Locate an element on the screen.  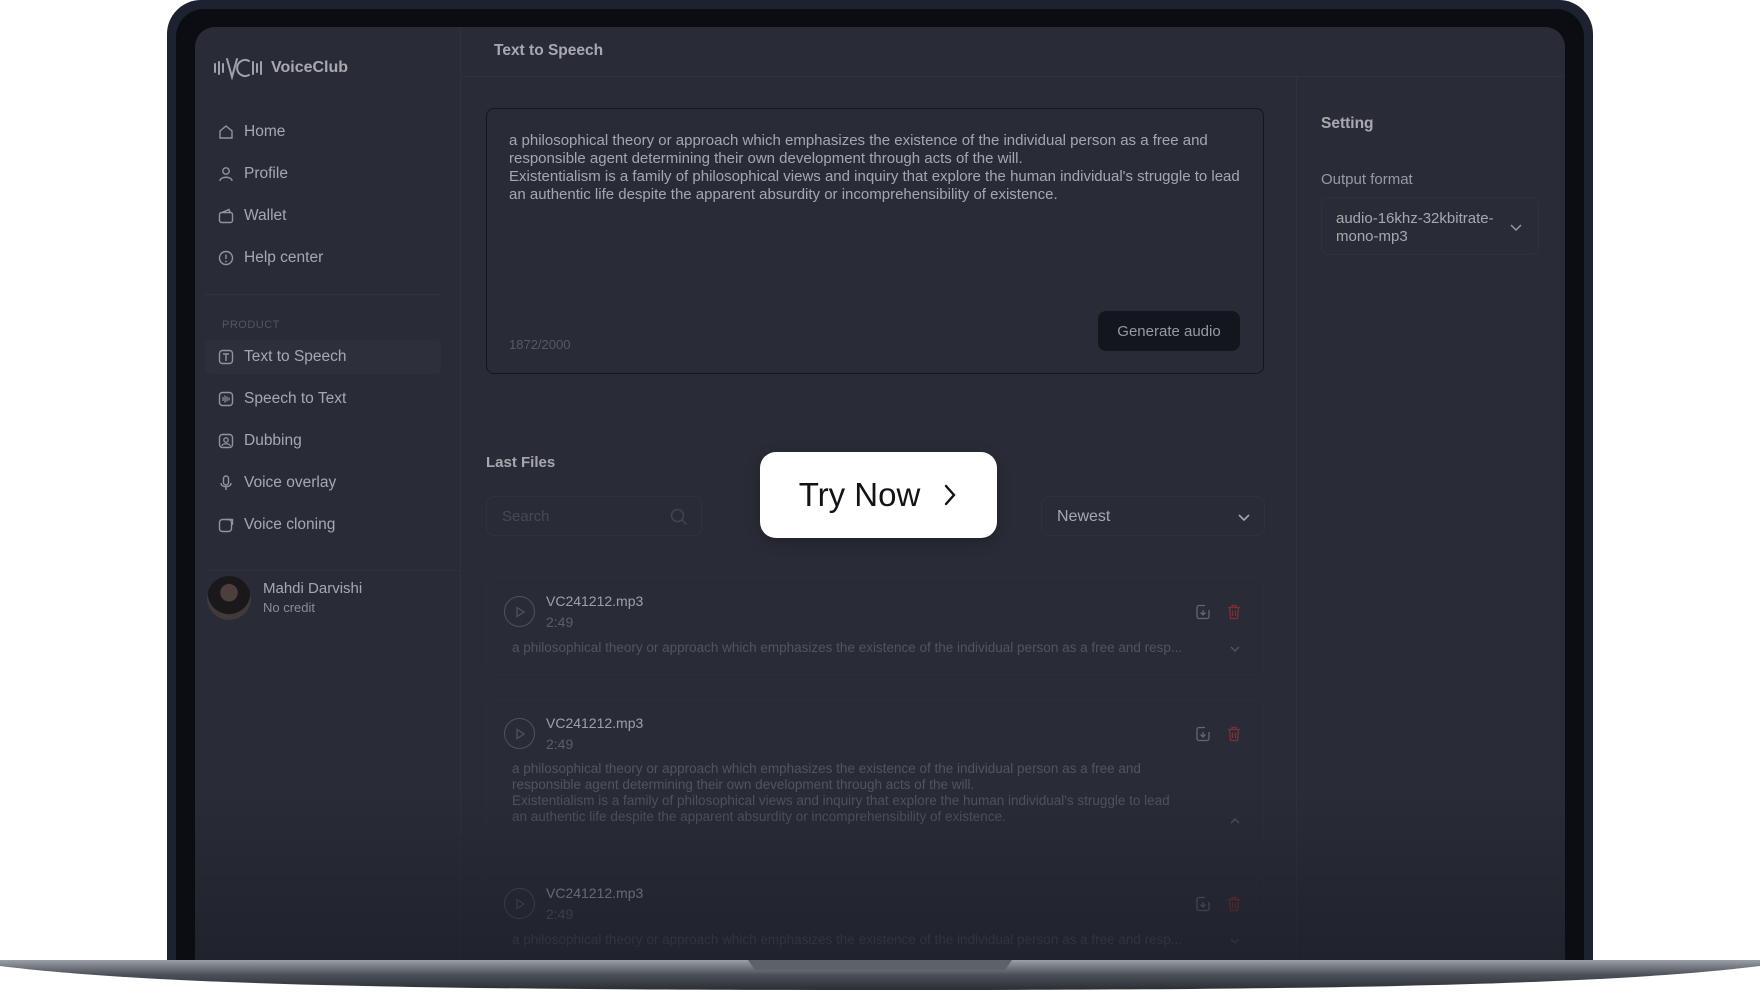
nav-label: Text to Speech is located at coordinates (295, 356).